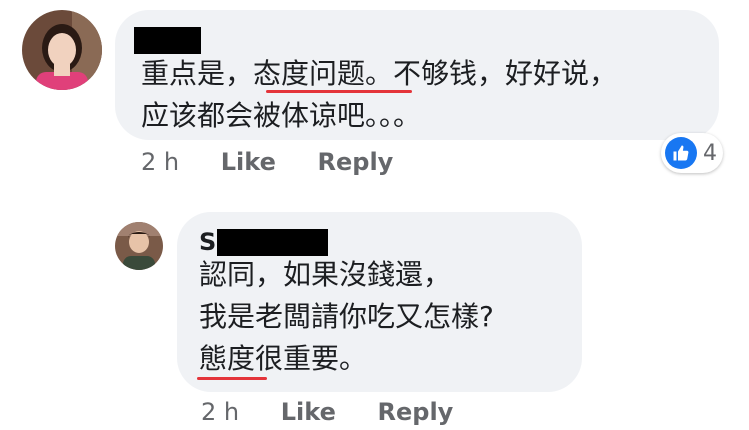 The height and width of the screenshot is (430, 749). I want to click on reply-text-line-3: 態度很重要。, so click(283, 358).